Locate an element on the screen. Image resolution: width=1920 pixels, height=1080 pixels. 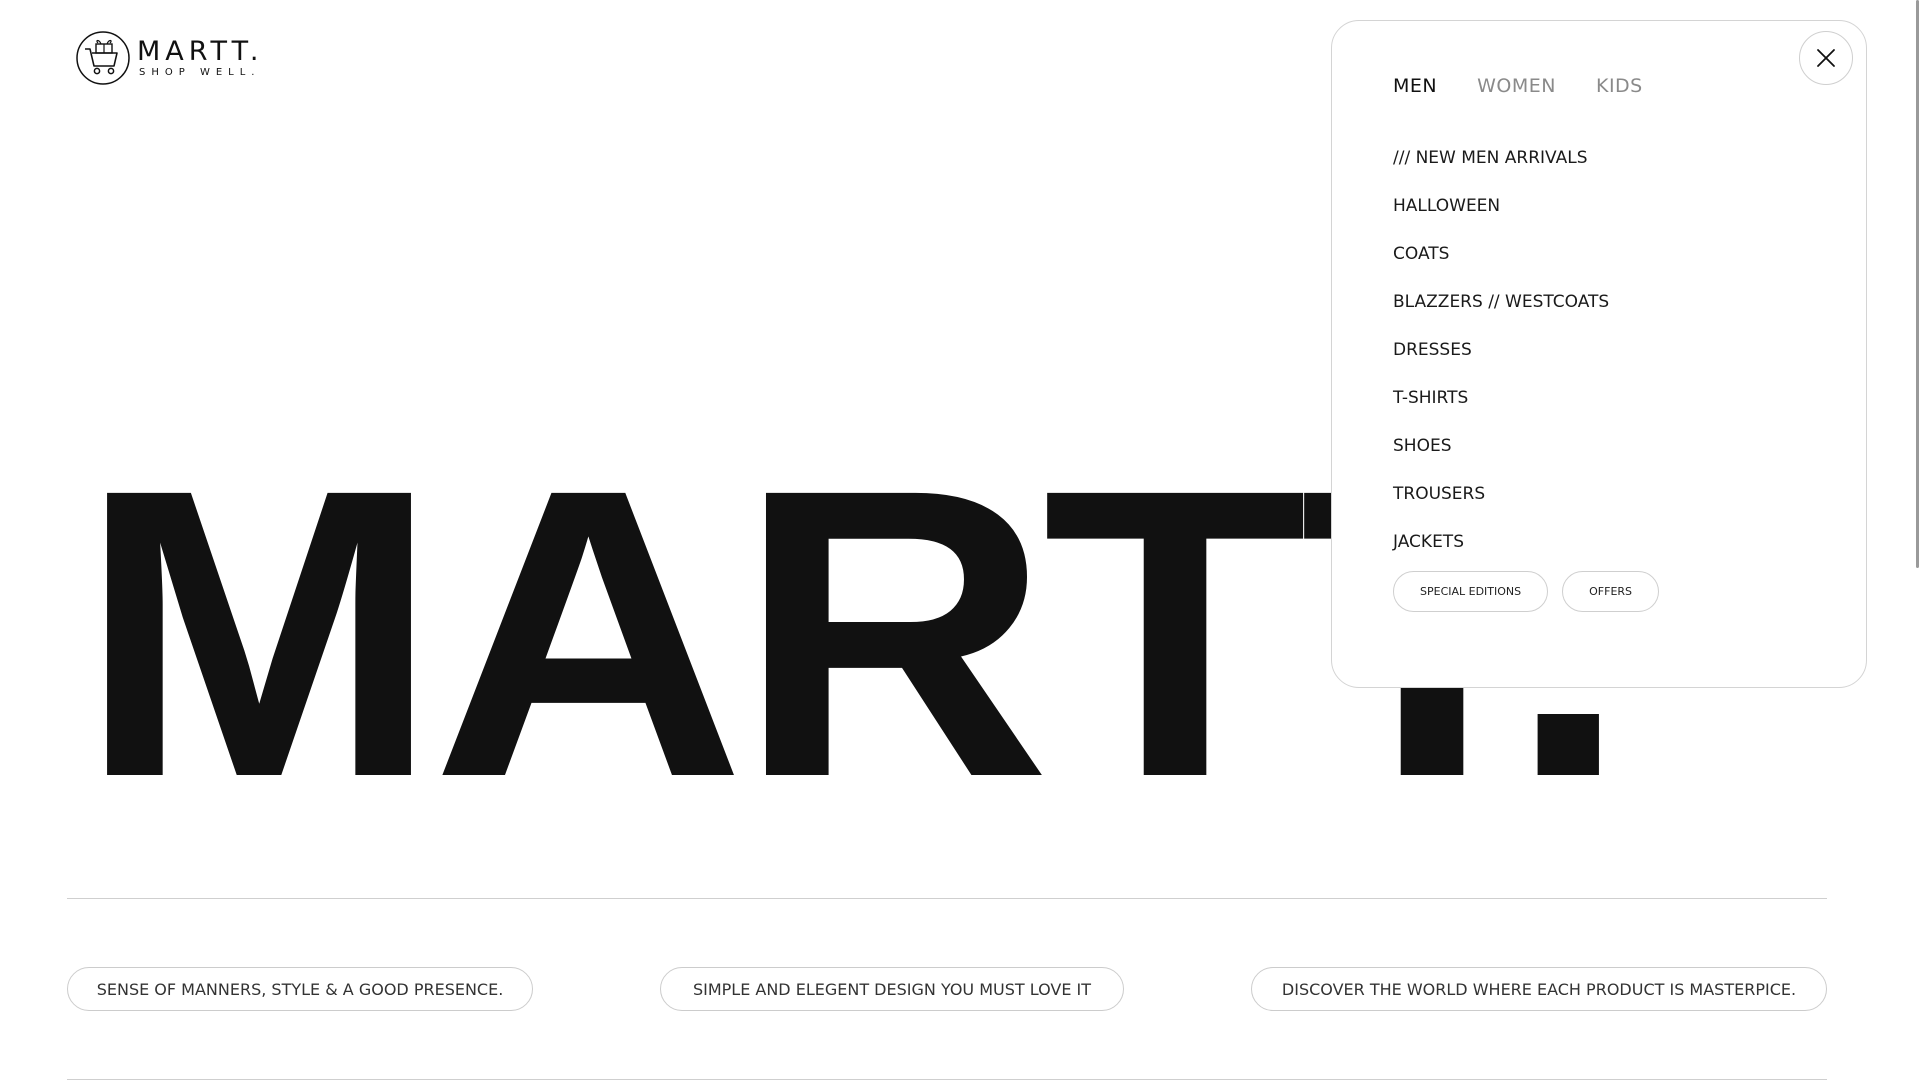
special-editions-button: SPECIAL EDITIONS is located at coordinates (1471, 591).